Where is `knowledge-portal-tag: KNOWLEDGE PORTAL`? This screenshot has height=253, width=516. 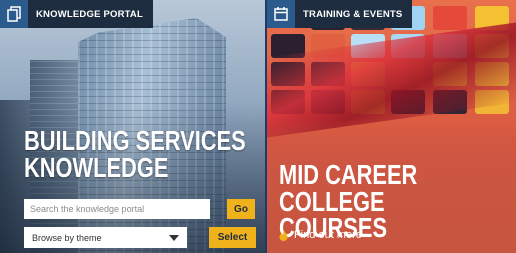 knowledge-portal-tag: KNOWLEDGE PORTAL is located at coordinates (76, 14).